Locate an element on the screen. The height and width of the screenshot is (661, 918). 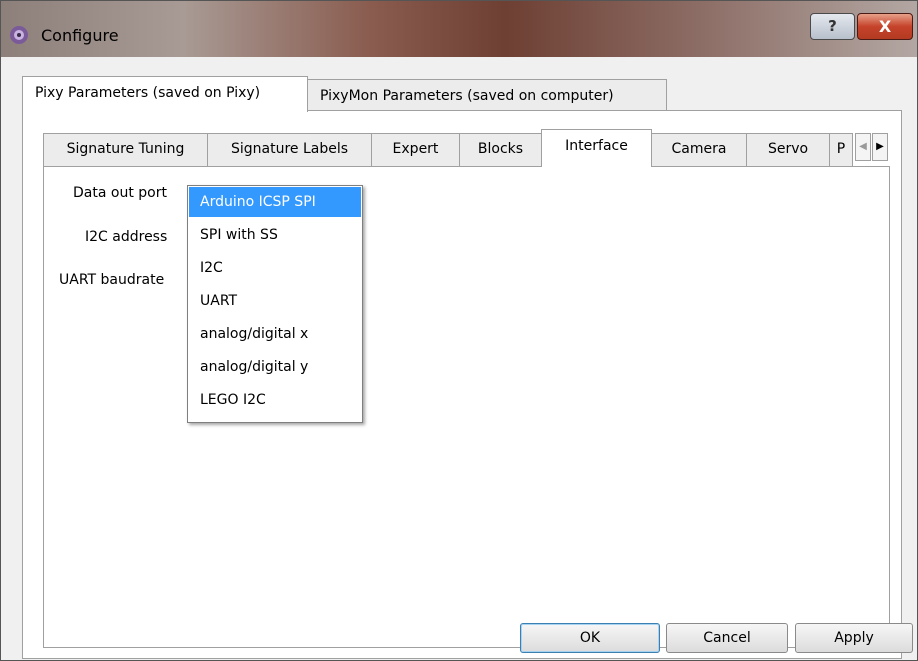
tab-expert: Expert is located at coordinates (415, 149).